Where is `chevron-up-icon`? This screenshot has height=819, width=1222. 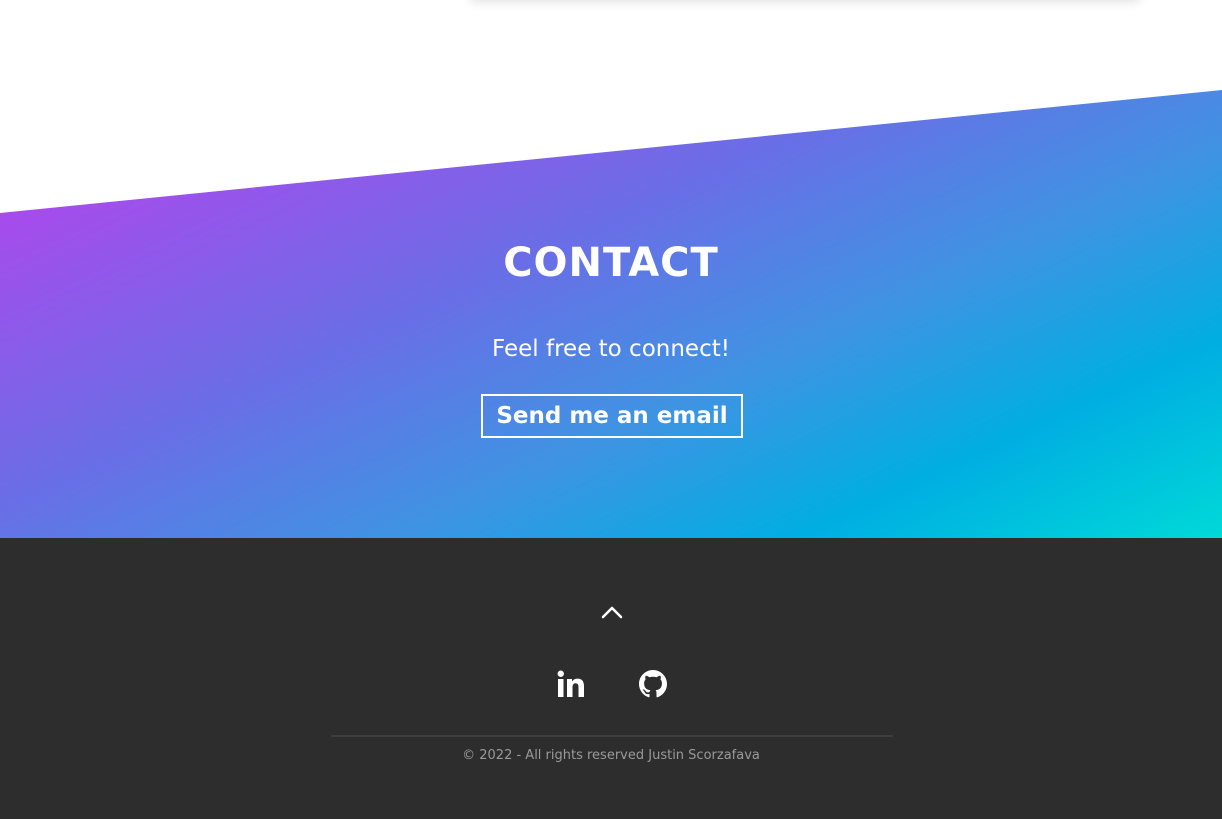
chevron-up-icon is located at coordinates (612, 612).